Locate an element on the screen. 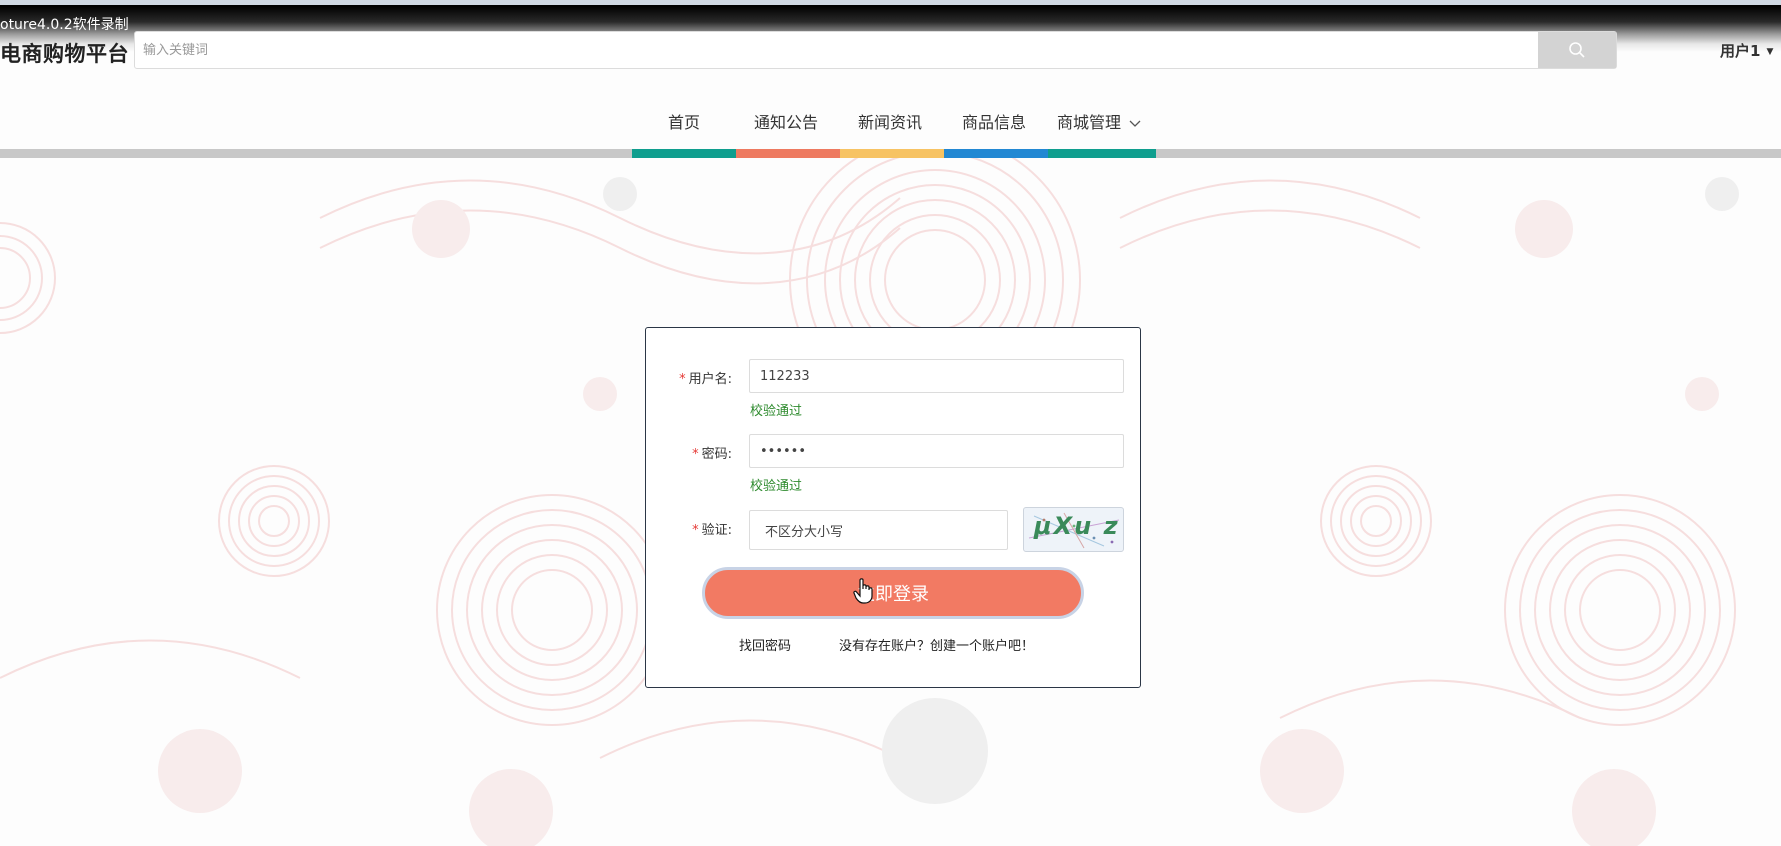 Image resolution: width=1781 pixels, height=846 pixels. nav-item-news: 新闻资讯 is located at coordinates (890, 121).